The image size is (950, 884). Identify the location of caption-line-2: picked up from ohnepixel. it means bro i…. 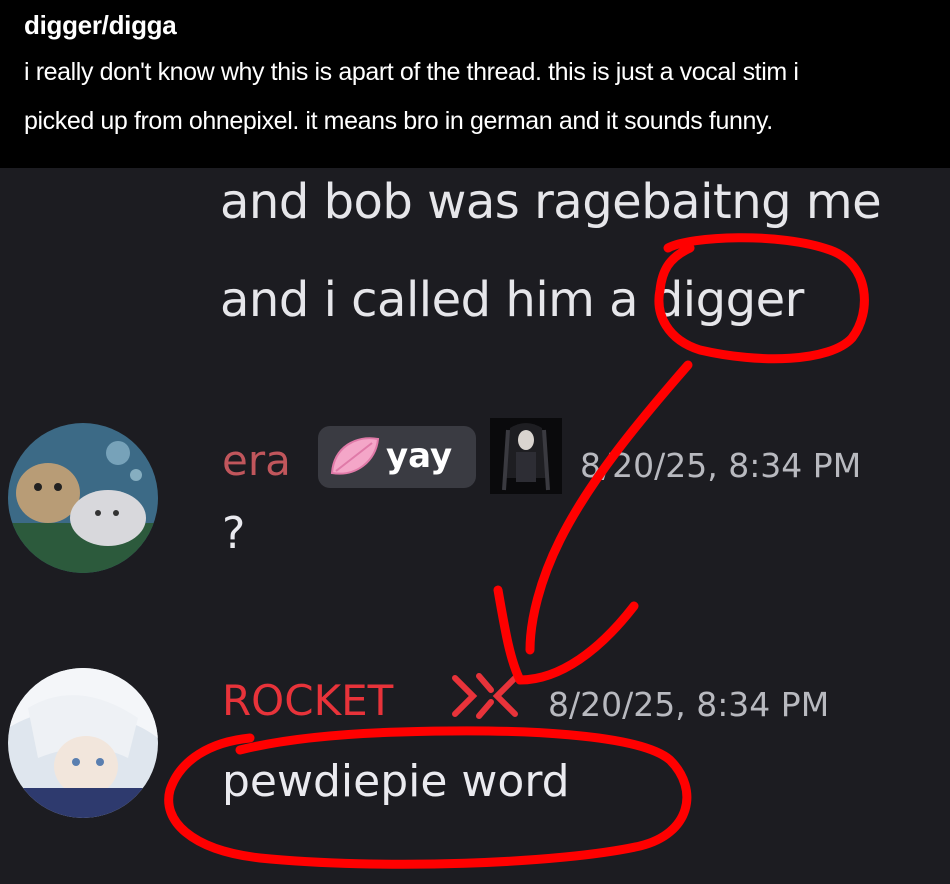
(398, 121).